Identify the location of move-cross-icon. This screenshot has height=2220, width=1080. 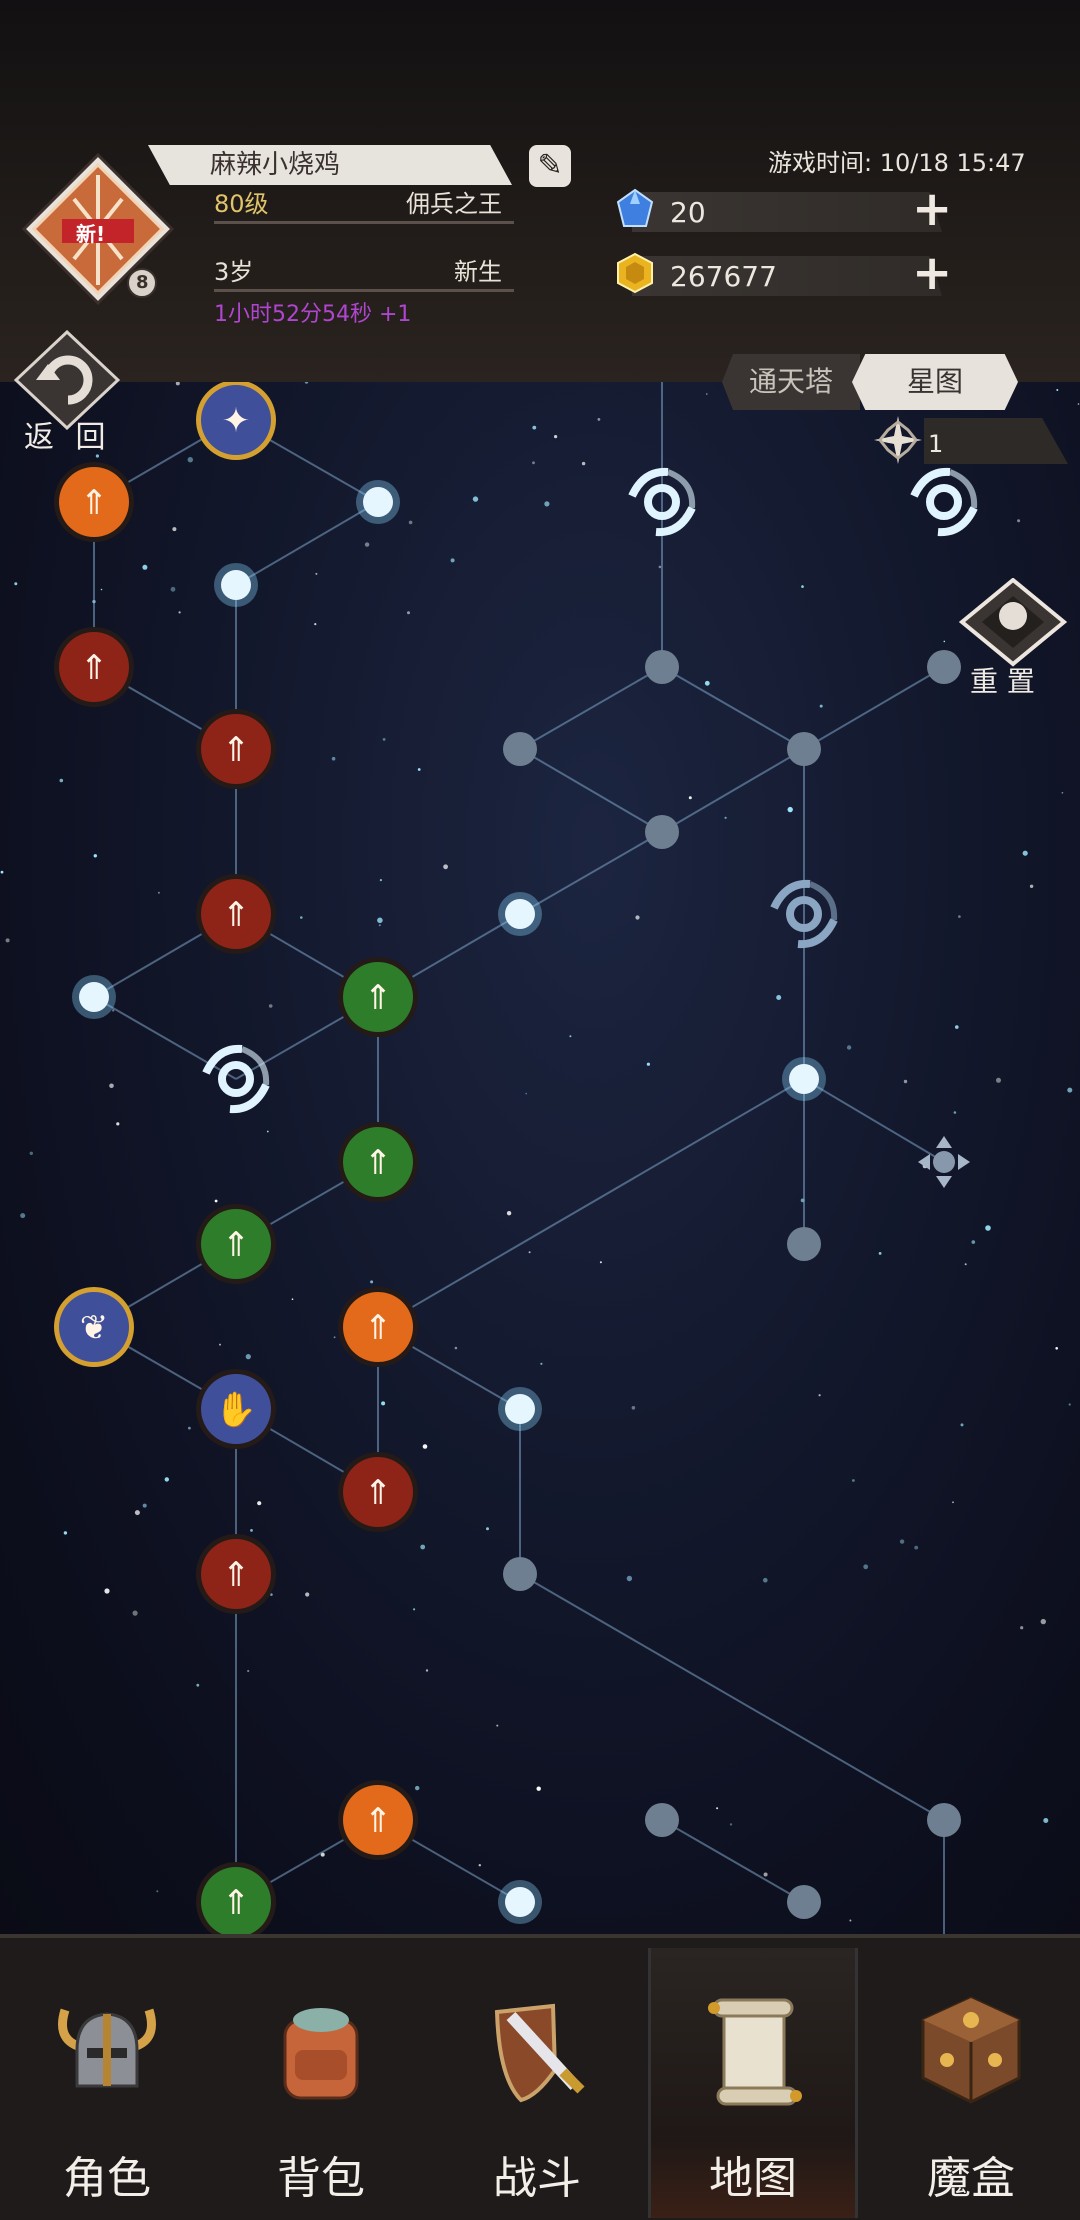
(944, 1162).